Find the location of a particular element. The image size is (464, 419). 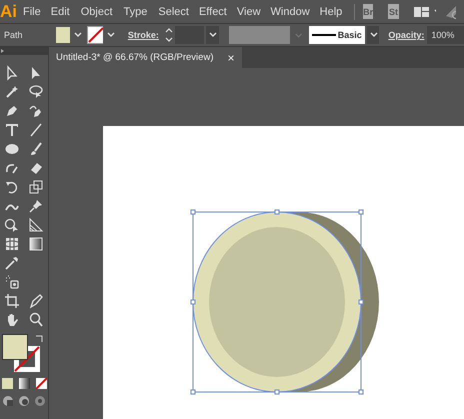

menu-item: Edit is located at coordinates (60, 12).